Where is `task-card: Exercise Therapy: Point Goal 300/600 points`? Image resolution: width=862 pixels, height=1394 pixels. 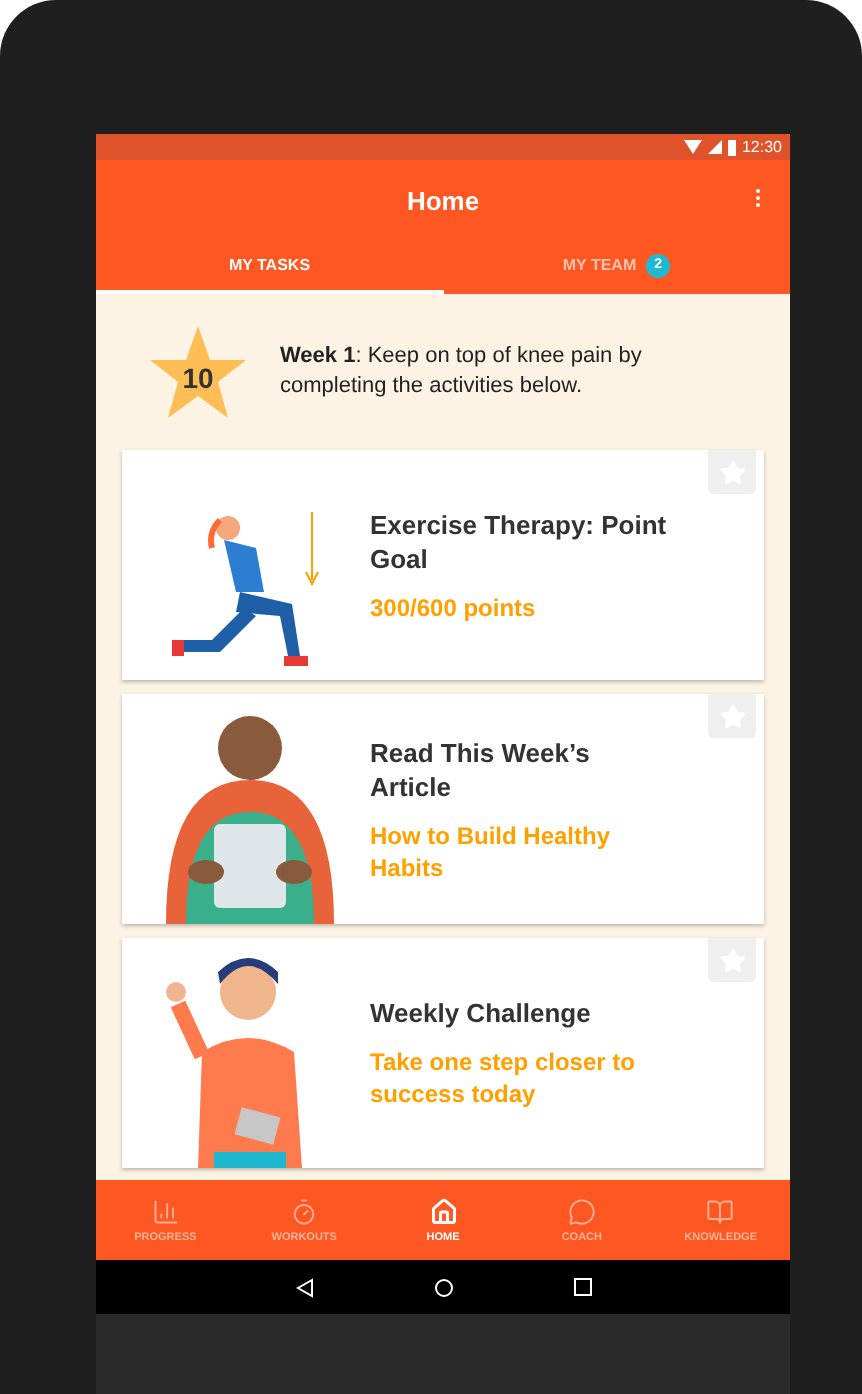 task-card: Exercise Therapy: Point Goal 300/600 points is located at coordinates (443, 565).